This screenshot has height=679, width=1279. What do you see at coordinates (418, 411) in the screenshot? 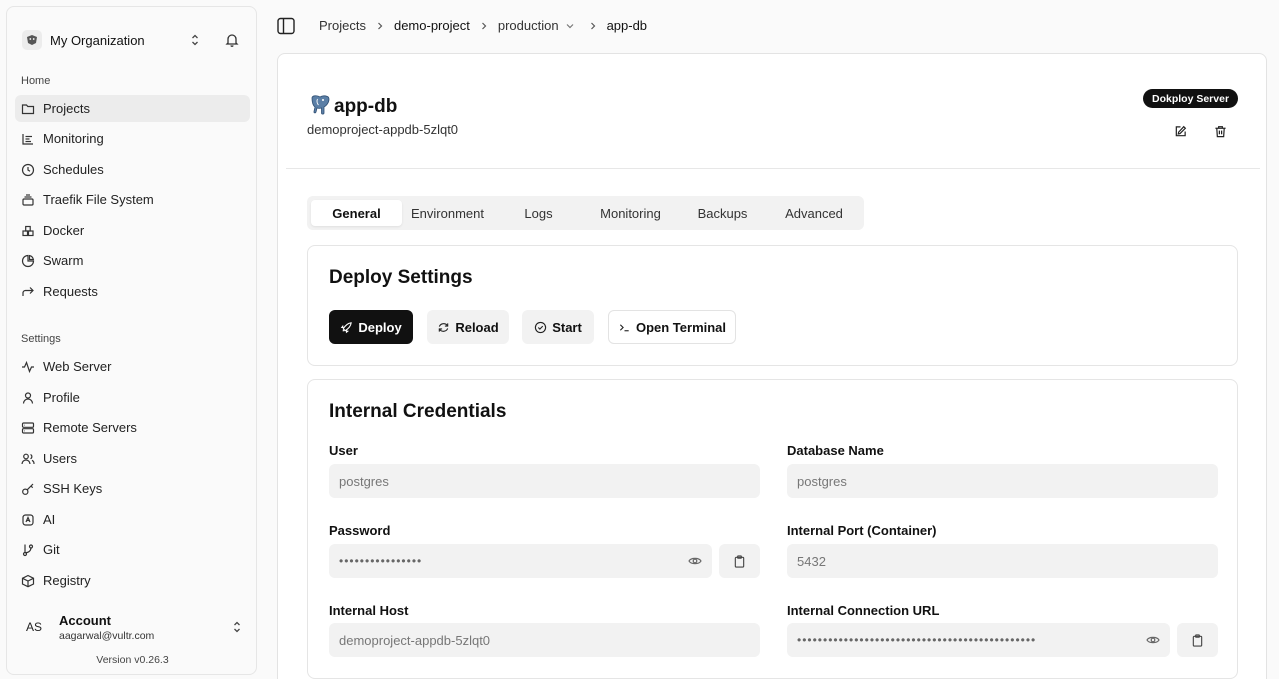
I see `credentials-title: Internal Credentials` at bounding box center [418, 411].